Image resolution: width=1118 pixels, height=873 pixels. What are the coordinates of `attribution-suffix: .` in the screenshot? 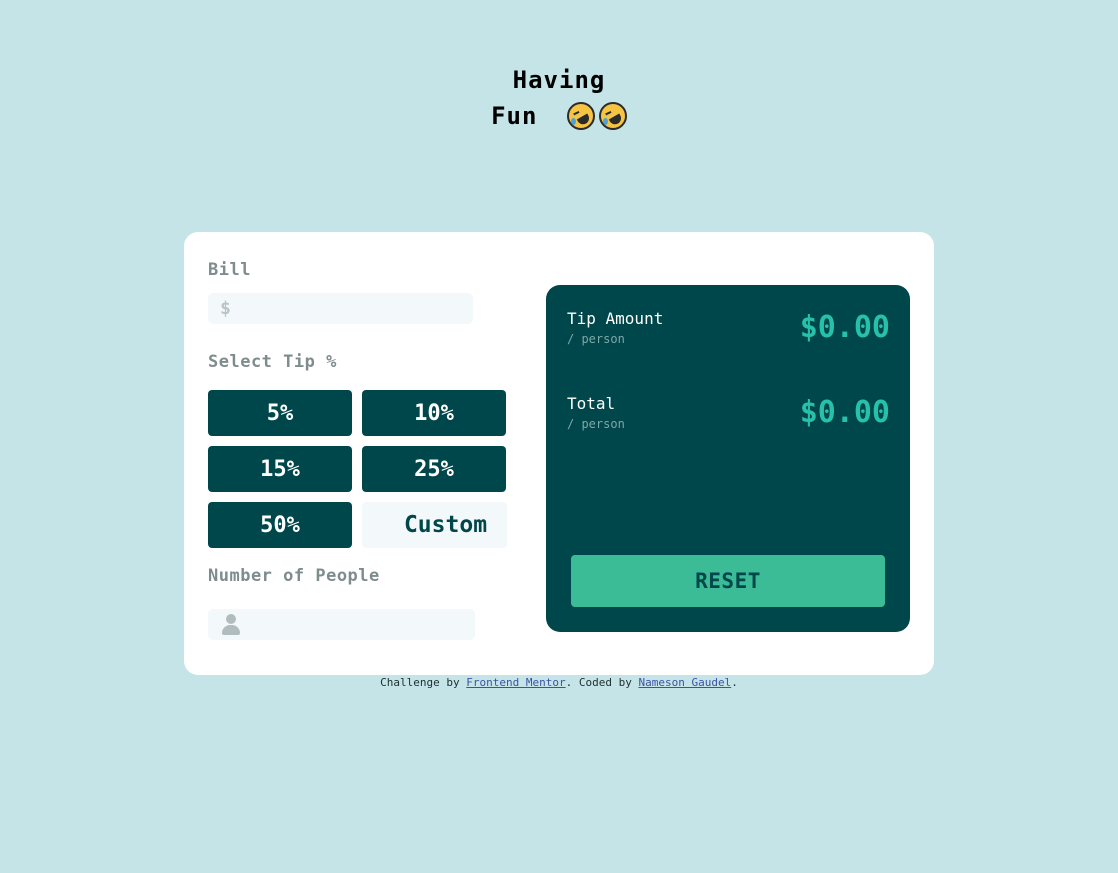 It's located at (734, 682).